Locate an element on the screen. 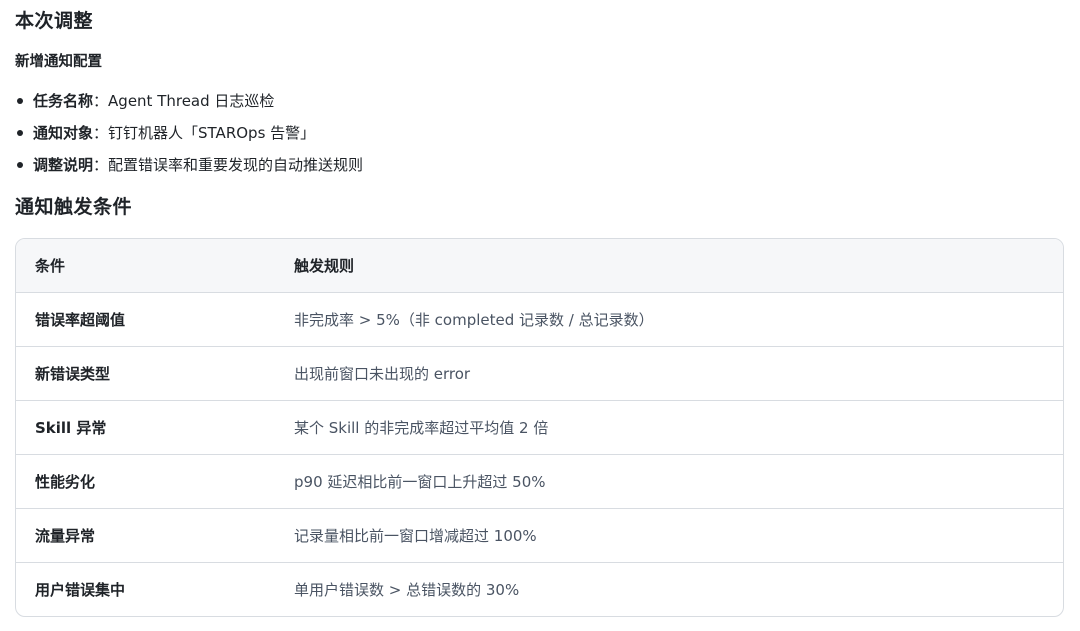  condition-cell: 新错误类型 is located at coordinates (145, 373).